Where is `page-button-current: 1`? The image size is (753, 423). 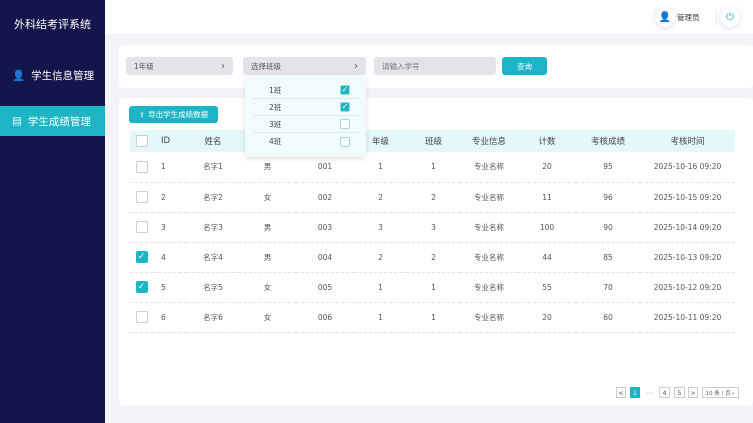 page-button-current: 1 is located at coordinates (635, 392).